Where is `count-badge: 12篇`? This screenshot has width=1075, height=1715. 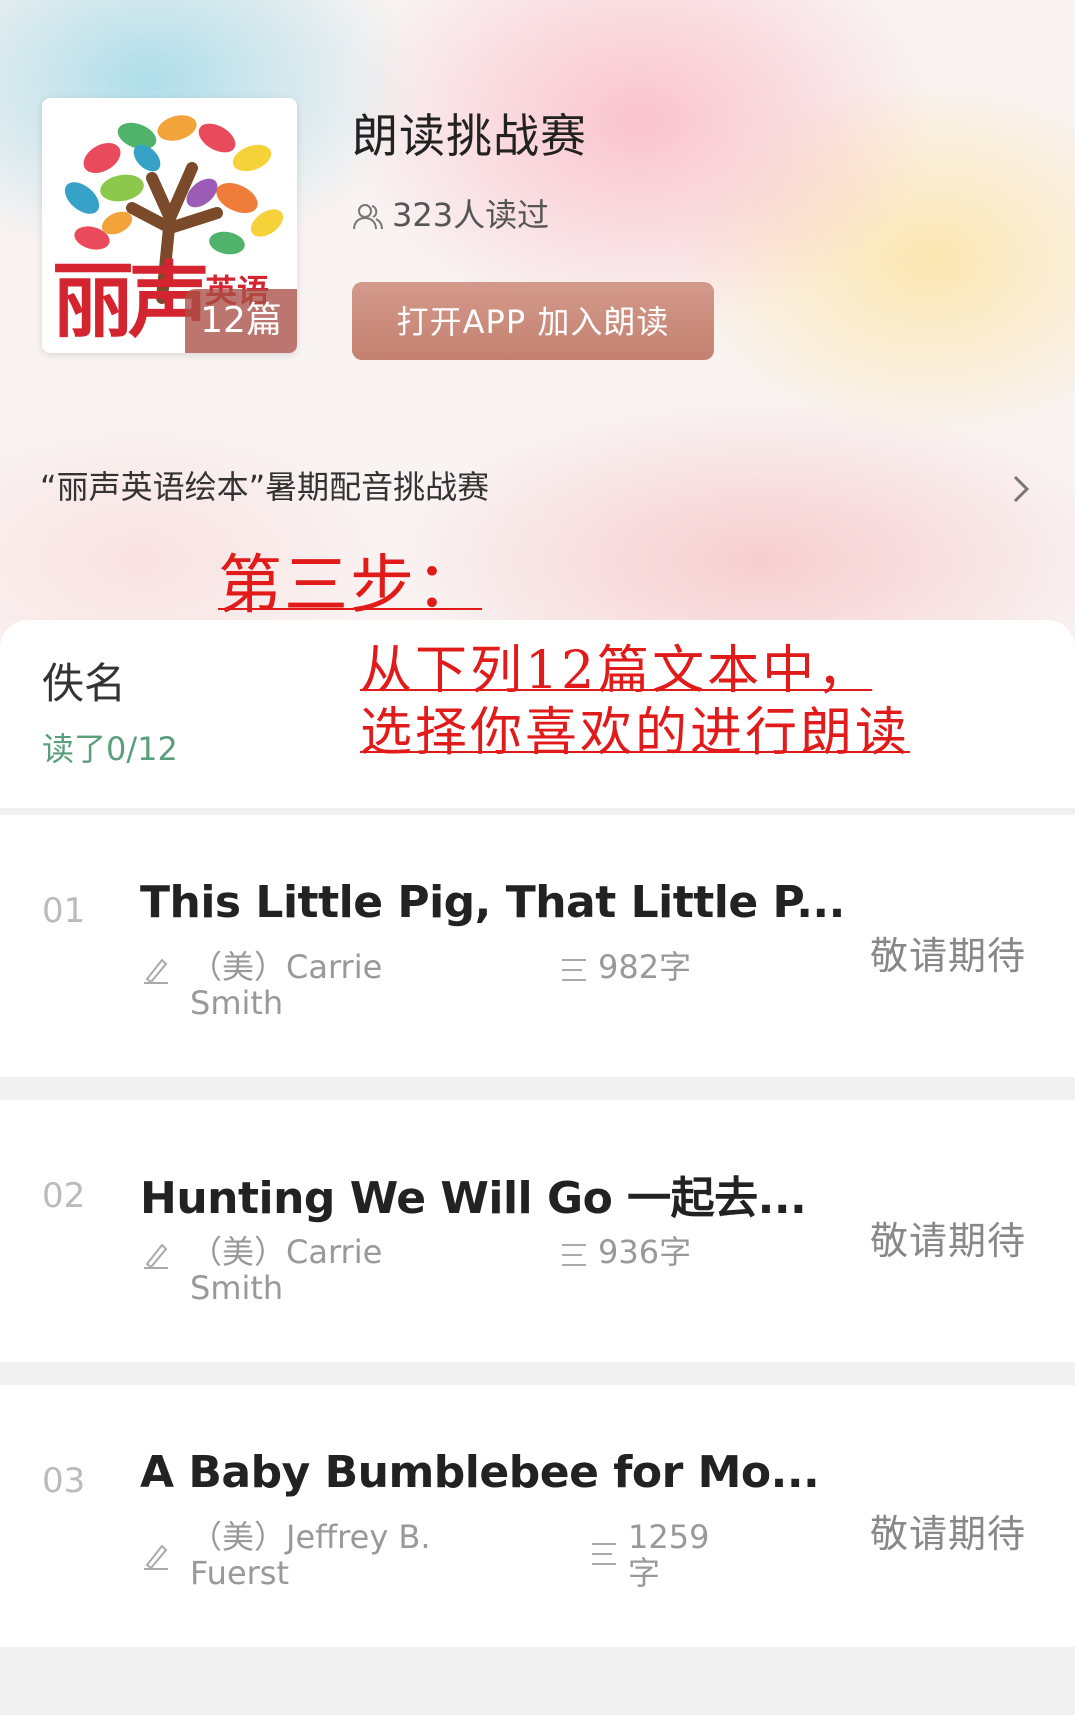
count-badge: 12篇 is located at coordinates (241, 321).